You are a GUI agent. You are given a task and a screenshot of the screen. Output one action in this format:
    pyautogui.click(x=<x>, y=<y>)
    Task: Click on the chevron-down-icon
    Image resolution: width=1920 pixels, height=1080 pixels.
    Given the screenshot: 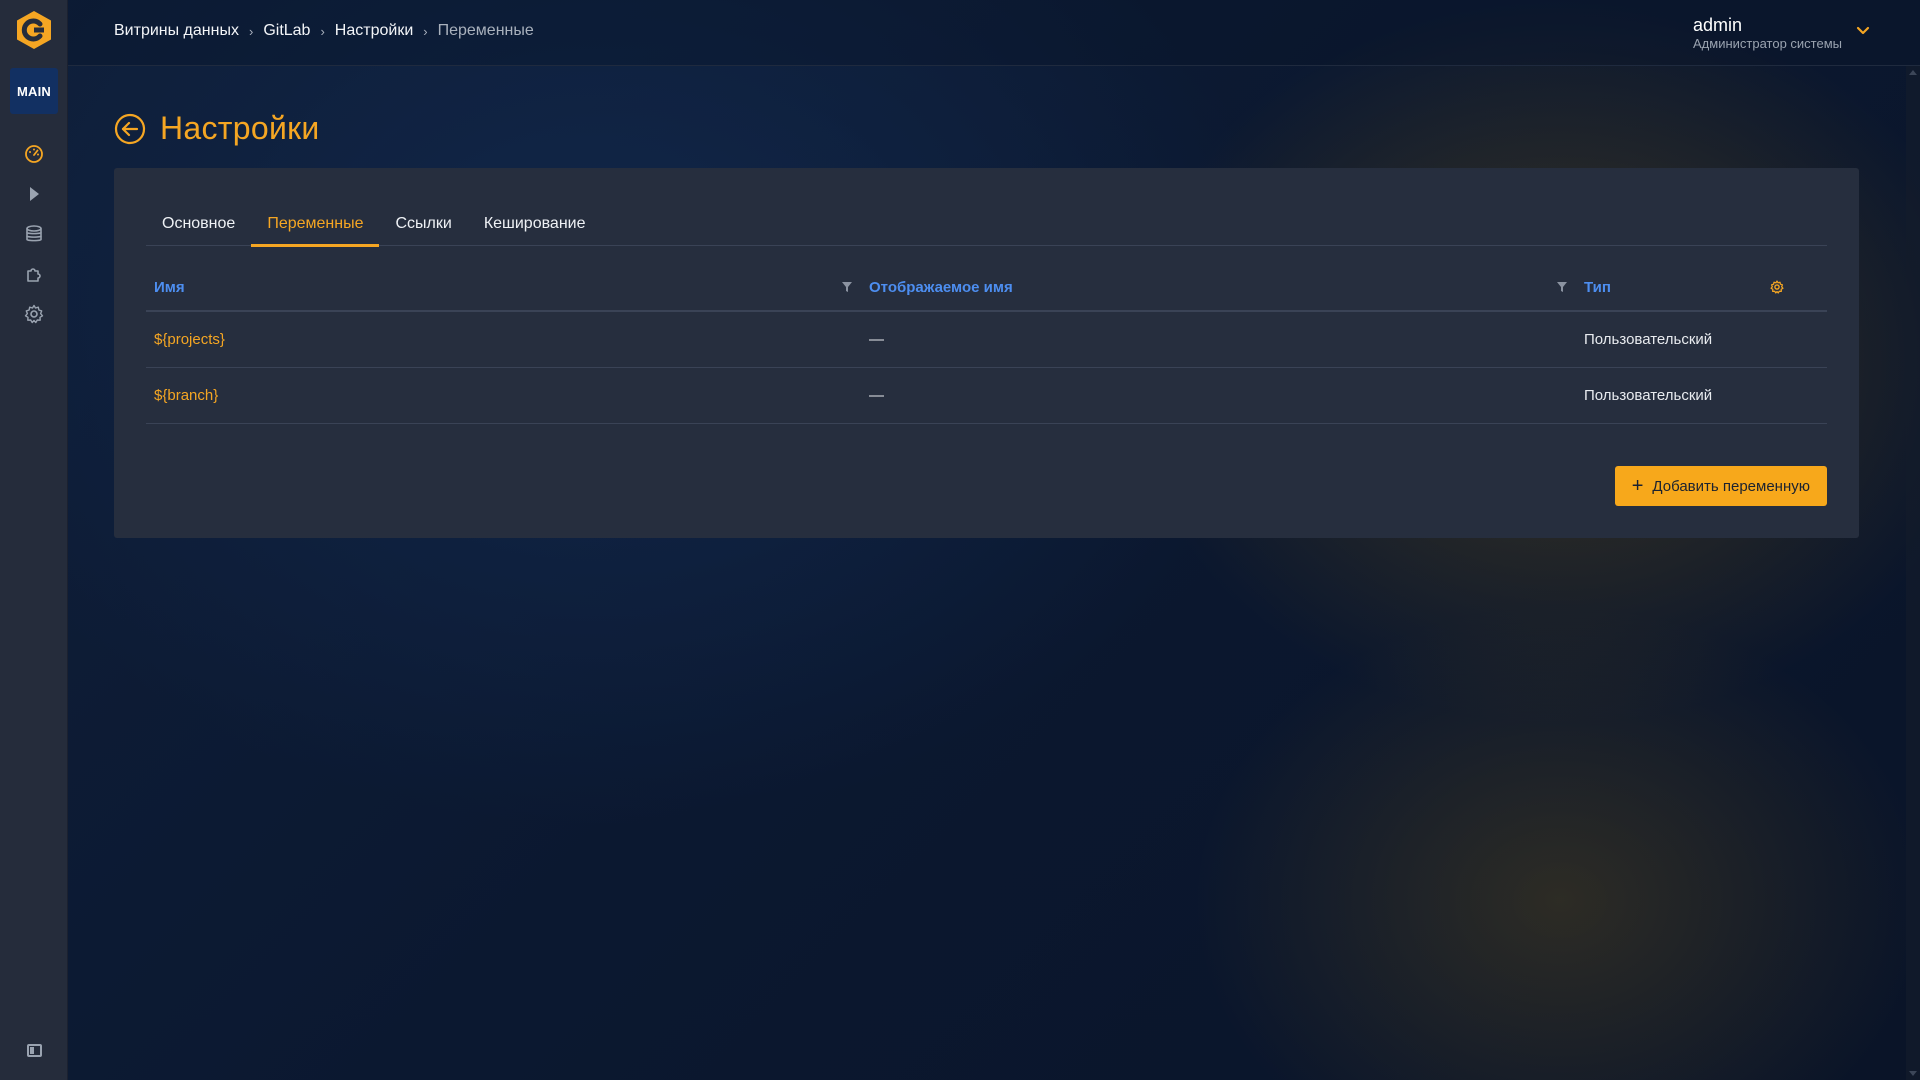 What is the action you would take?
    pyautogui.click(x=1863, y=30)
    